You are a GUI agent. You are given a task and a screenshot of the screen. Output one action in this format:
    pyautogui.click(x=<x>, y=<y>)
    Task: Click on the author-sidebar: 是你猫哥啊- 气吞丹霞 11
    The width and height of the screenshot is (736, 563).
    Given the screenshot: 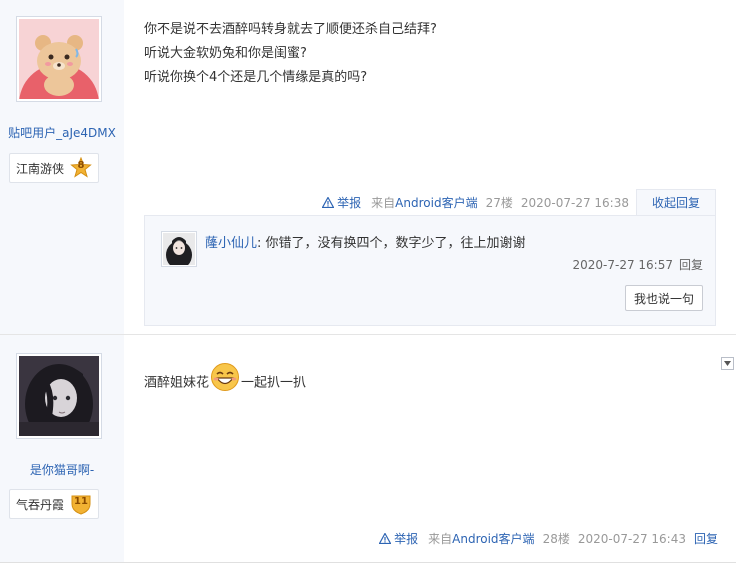 What is the action you would take?
    pyautogui.click(x=62, y=448)
    